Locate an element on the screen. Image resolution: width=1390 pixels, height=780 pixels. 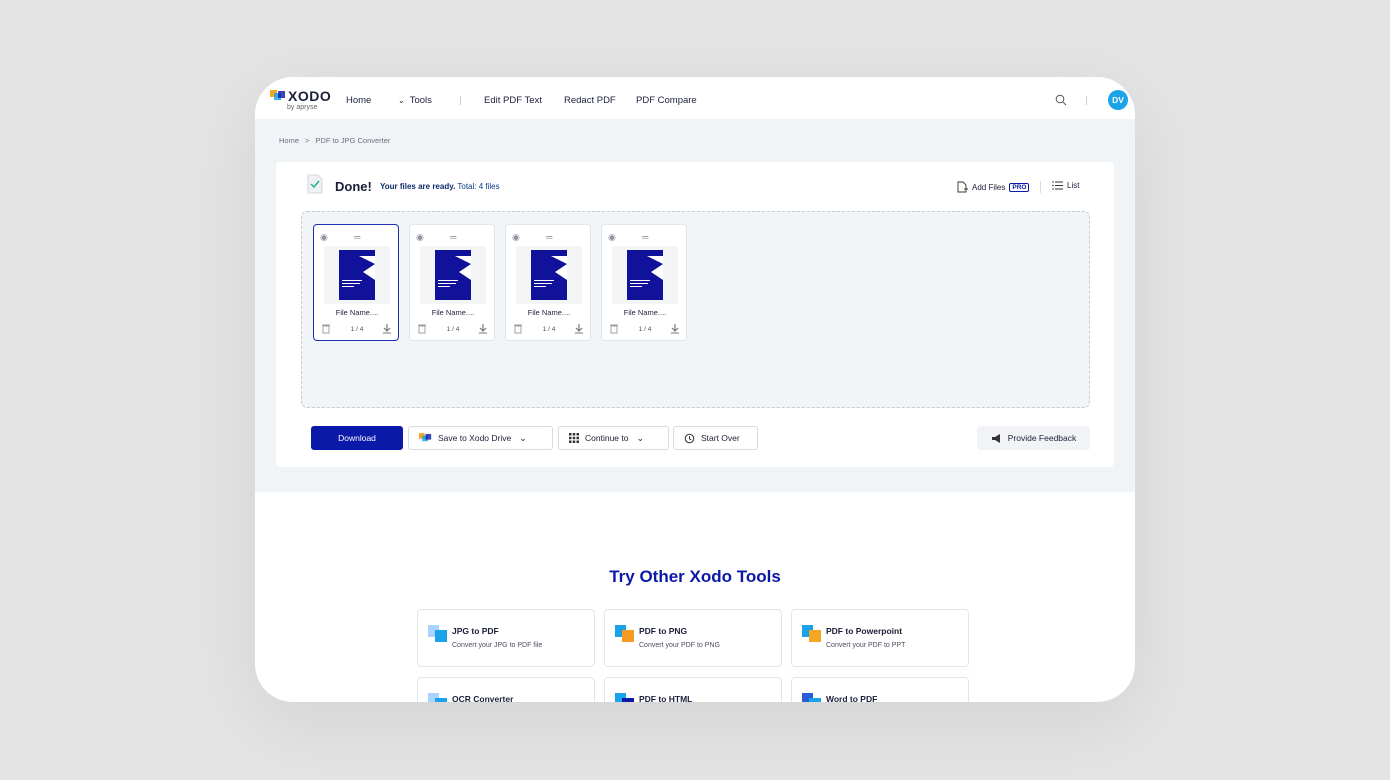
nav-pdf-compare: PDF Compare is located at coordinates (666, 100).